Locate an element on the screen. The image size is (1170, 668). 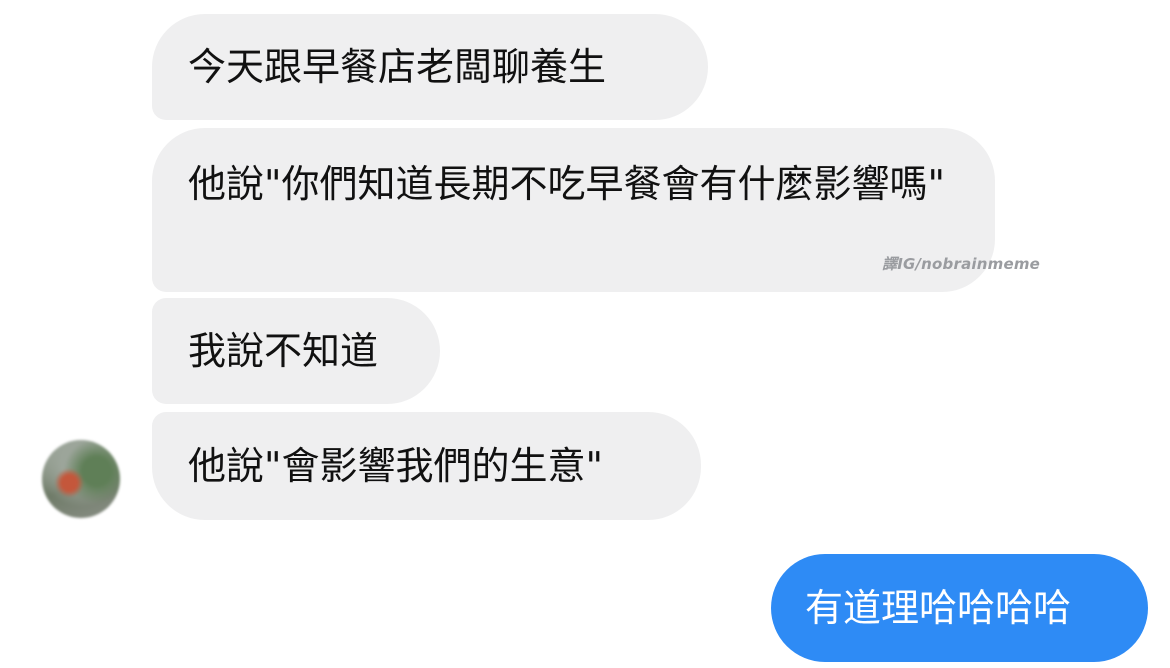
incoming-message-bubble: 今天跟早餐店老闆聊養生 is located at coordinates (430, 67).